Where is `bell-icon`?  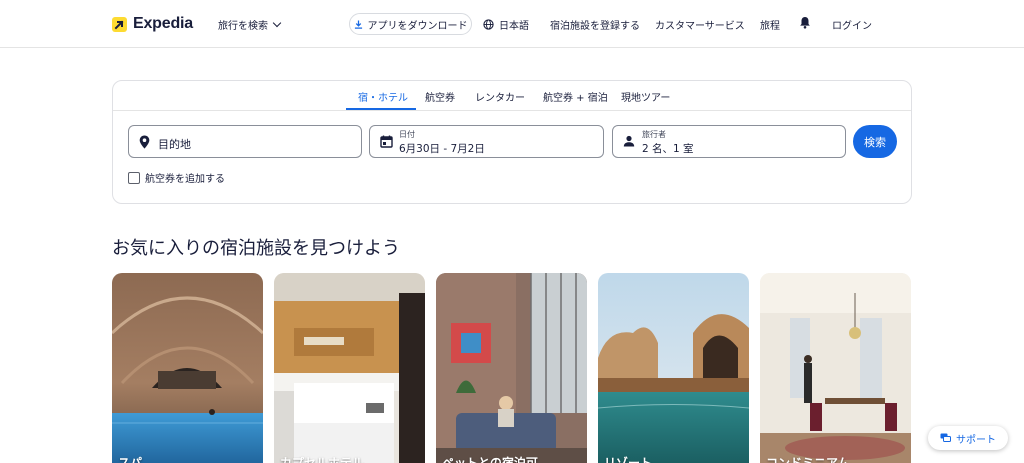
bell-icon is located at coordinates (805, 23).